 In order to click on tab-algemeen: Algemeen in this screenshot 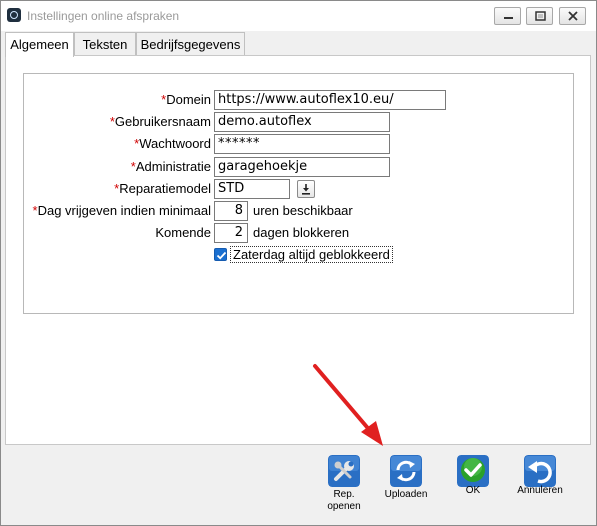, I will do `click(39, 44)`.